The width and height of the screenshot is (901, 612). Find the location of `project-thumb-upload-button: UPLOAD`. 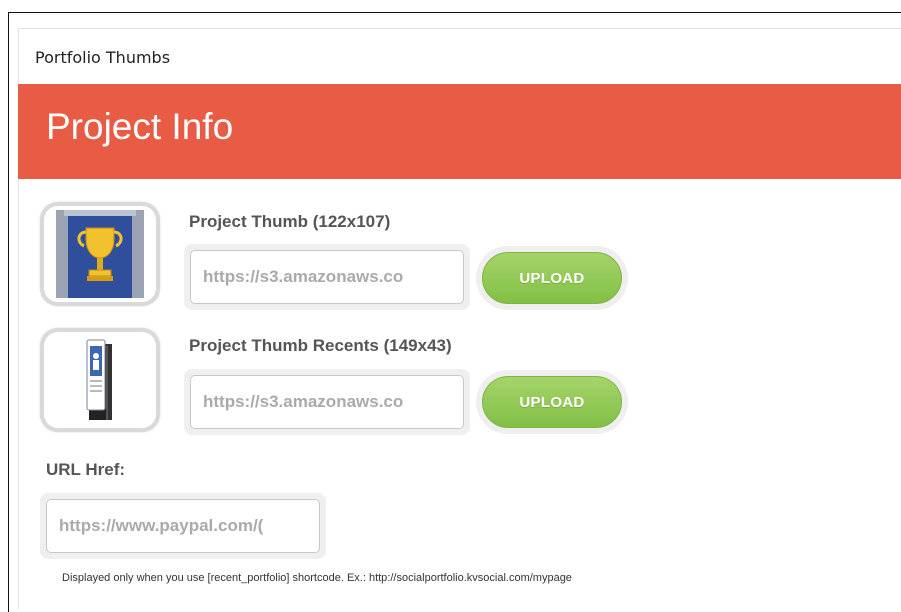

project-thumb-upload-button: UPLOAD is located at coordinates (552, 278).